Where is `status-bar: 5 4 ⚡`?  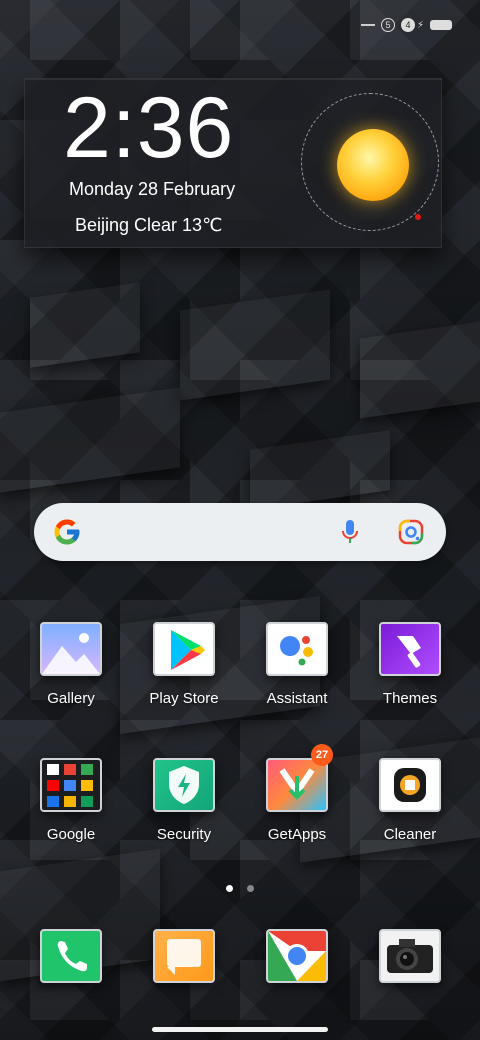
status-bar: 5 4 ⚡ is located at coordinates (406, 25).